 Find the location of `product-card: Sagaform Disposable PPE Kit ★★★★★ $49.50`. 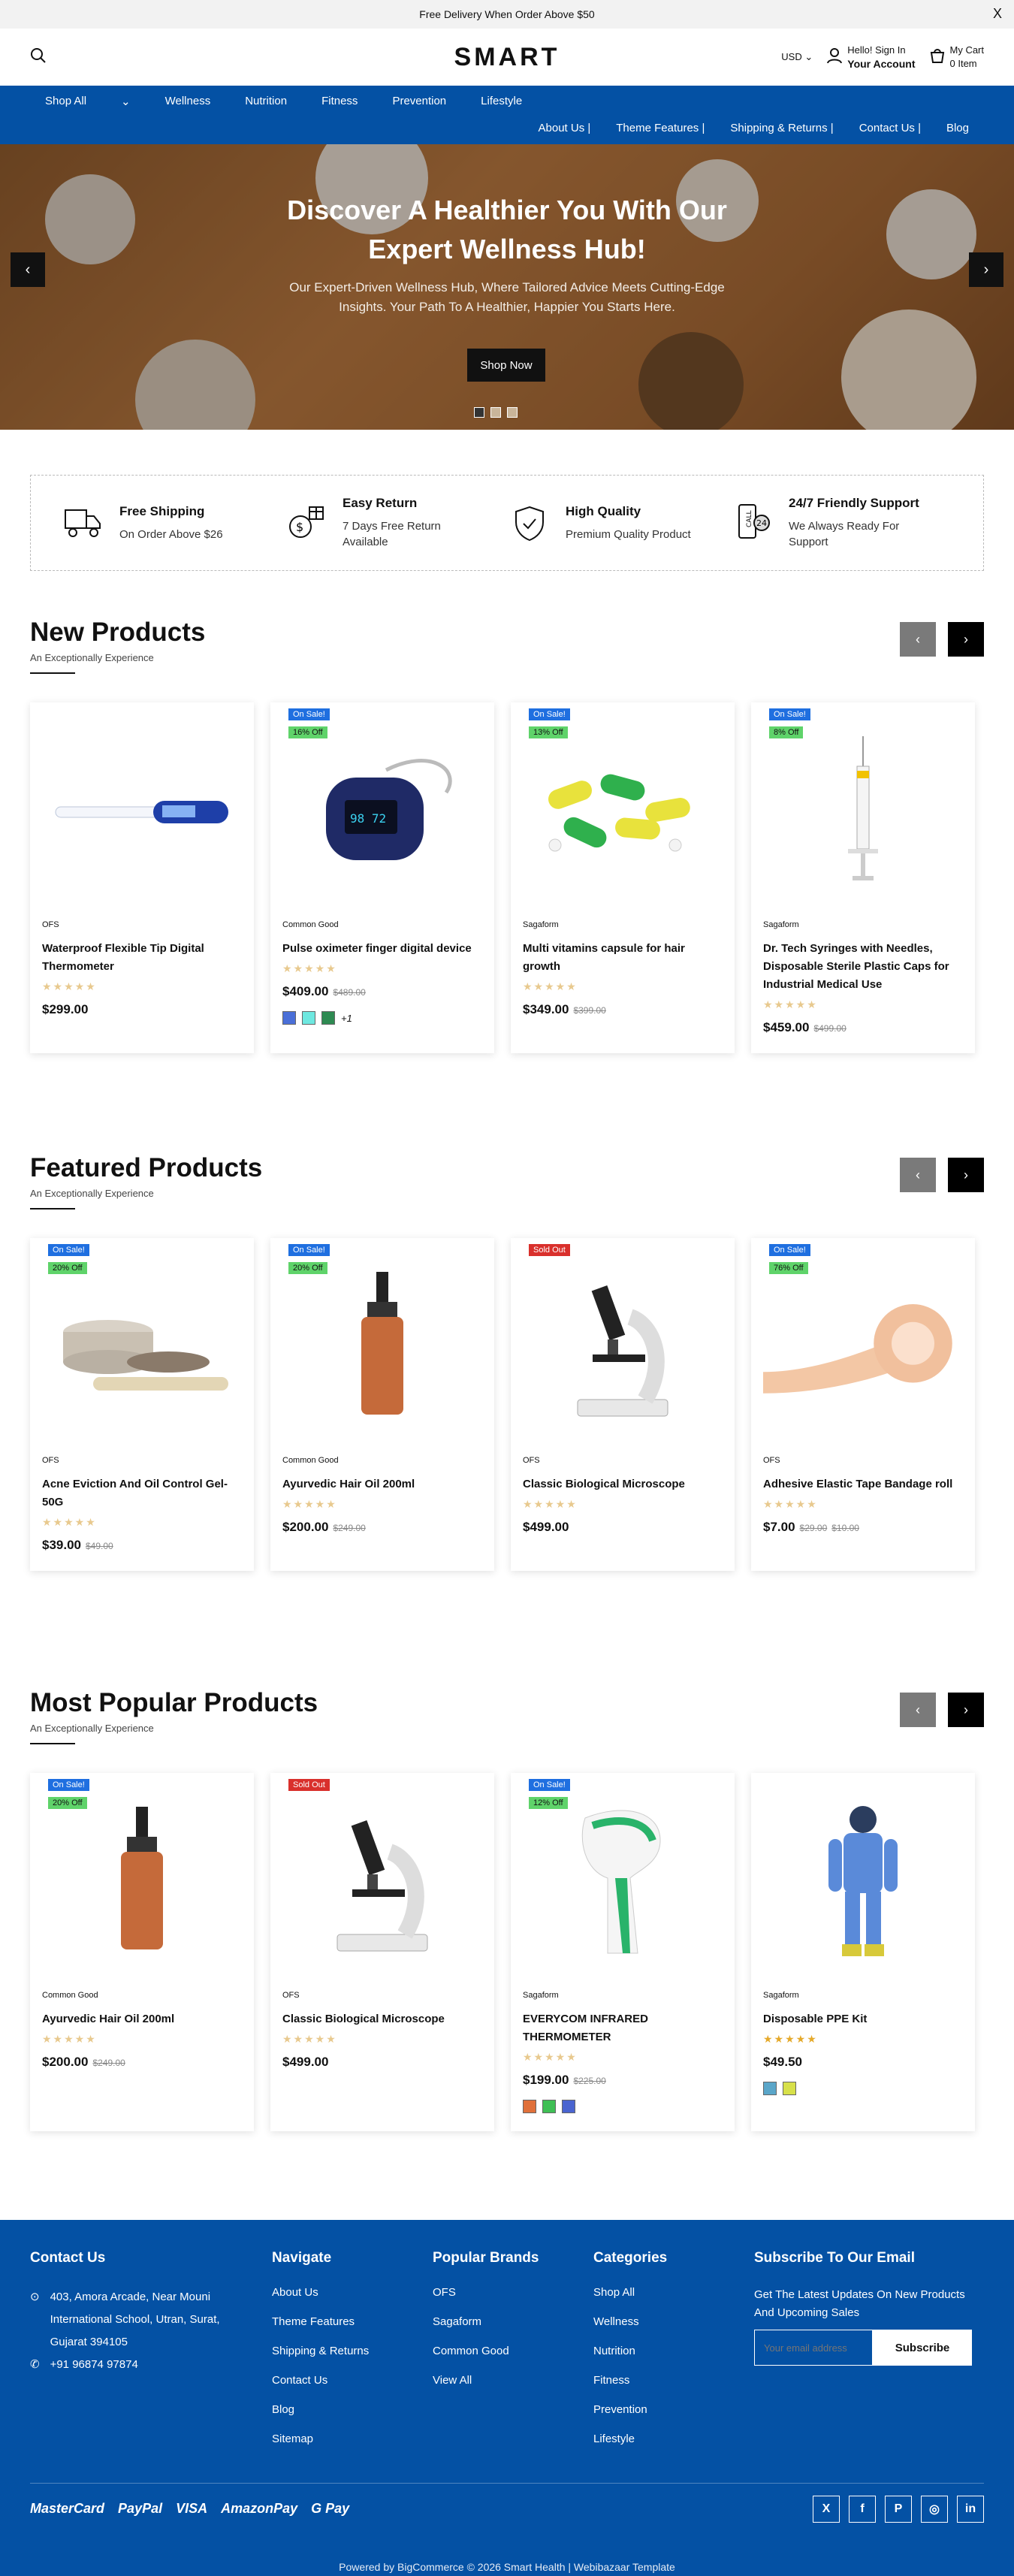

product-card: Sagaform Disposable PPE Kit ★★★★★ $49.50 is located at coordinates (863, 1952).